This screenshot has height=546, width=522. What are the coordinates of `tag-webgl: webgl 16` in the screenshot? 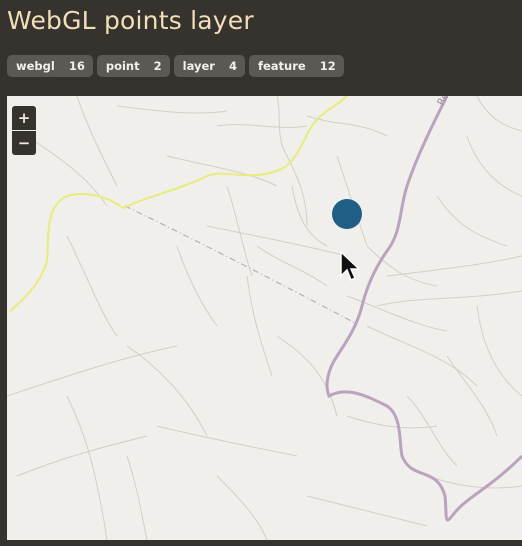 It's located at (50, 66).